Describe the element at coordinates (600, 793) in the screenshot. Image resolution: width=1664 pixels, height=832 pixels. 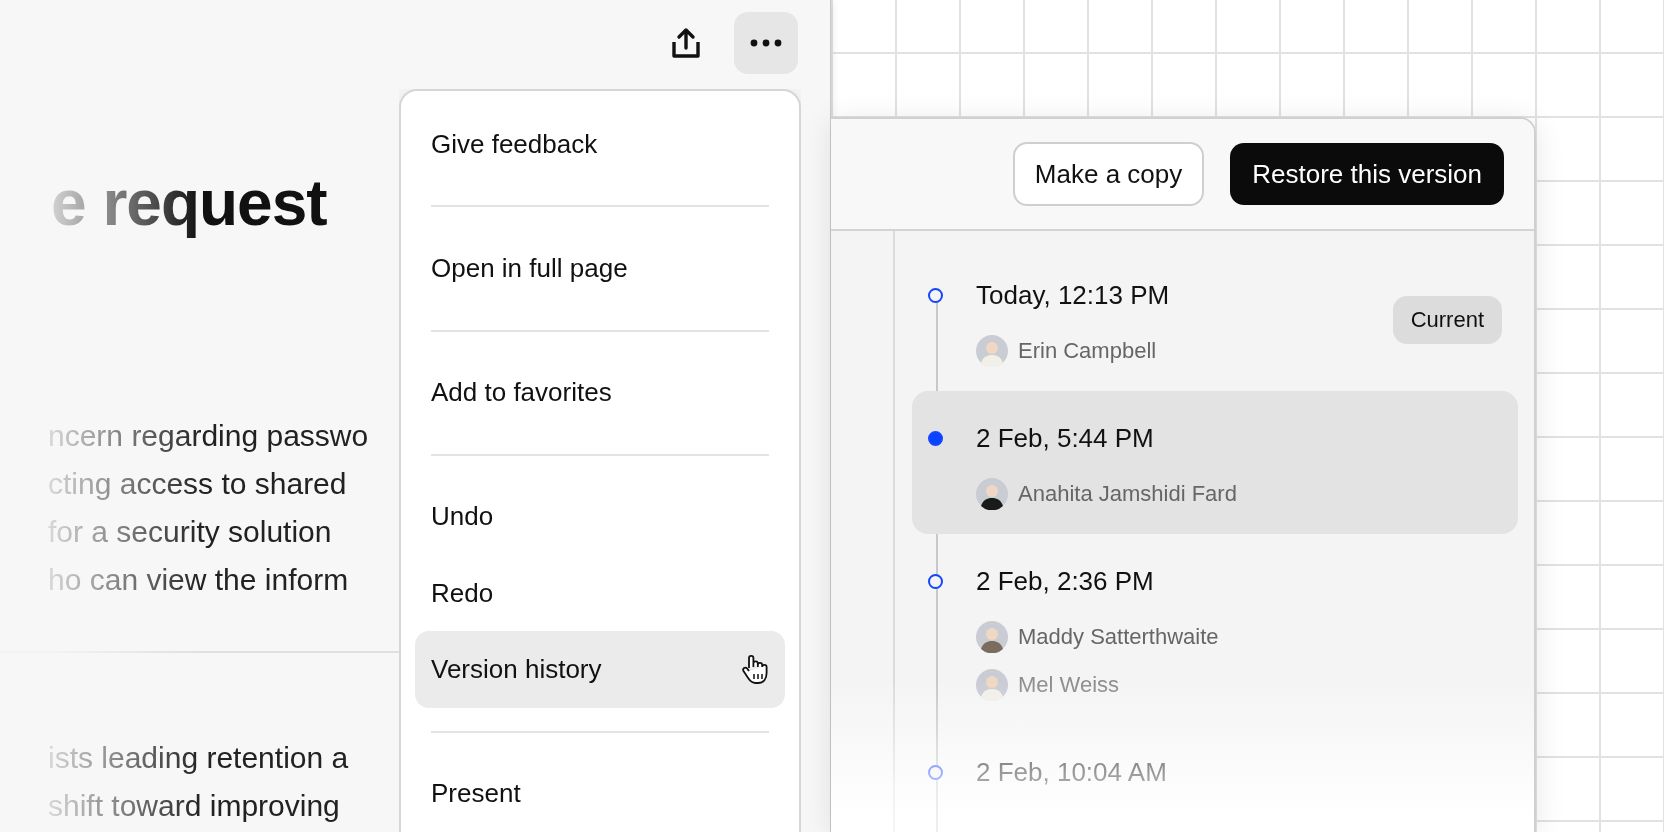
I see `menu-item: Present` at that location.